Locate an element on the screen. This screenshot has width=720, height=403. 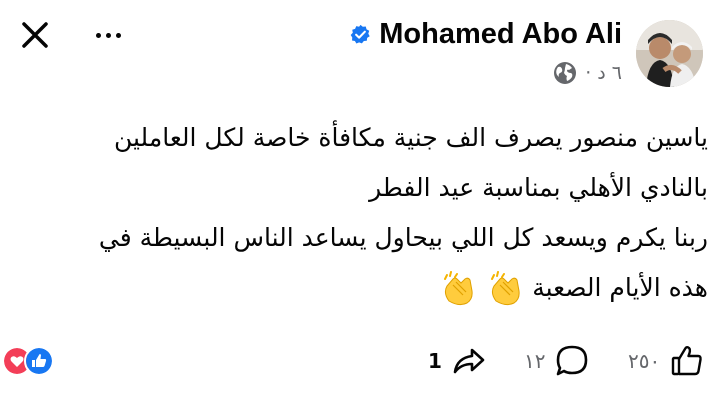
more-options-button is located at coordinates (108, 35).